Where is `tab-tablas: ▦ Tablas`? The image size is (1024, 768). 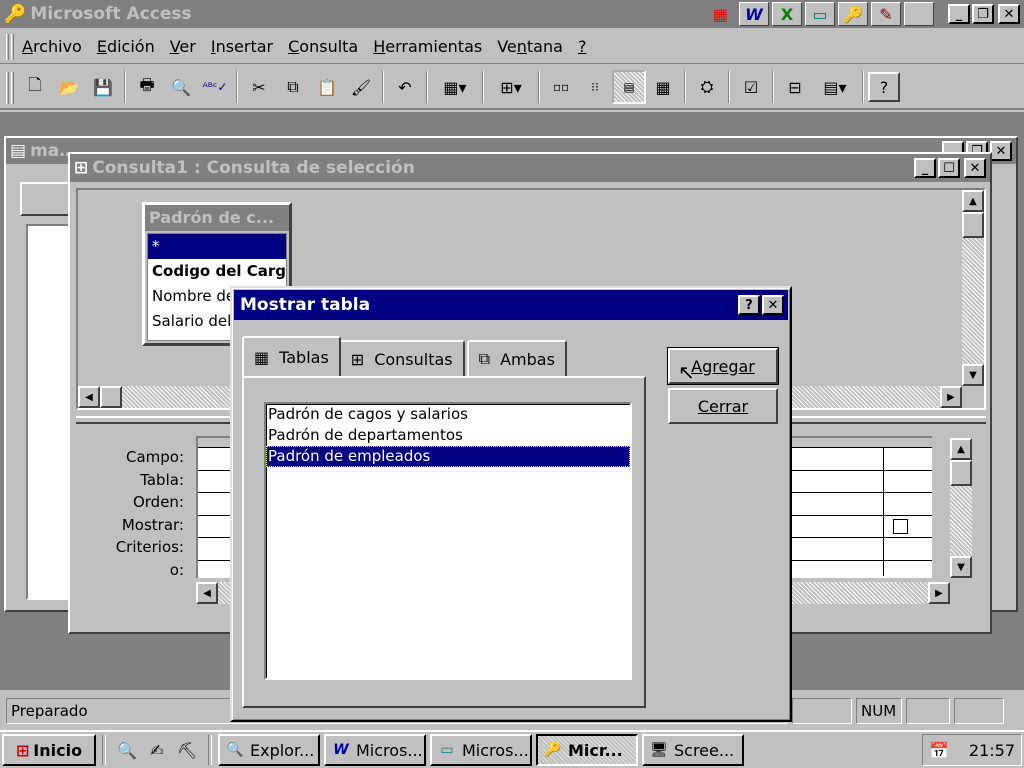
tab-tablas: ▦ Tablas is located at coordinates (291, 356).